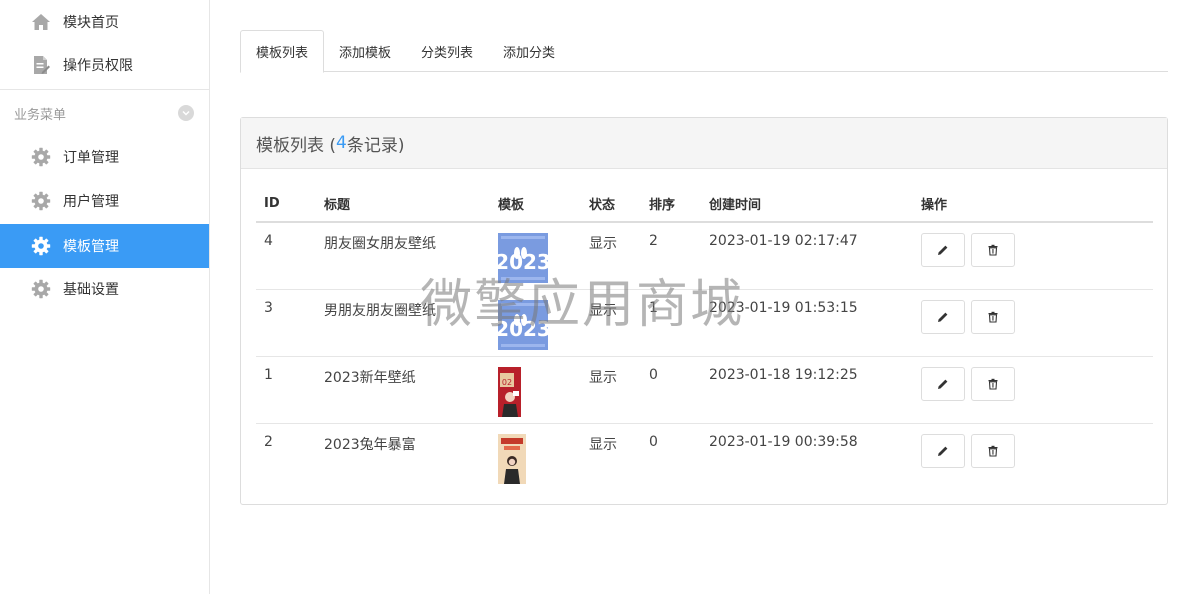 Image resolution: width=1177 pixels, height=594 pixels. I want to click on column-header-id: ID, so click(286, 204).